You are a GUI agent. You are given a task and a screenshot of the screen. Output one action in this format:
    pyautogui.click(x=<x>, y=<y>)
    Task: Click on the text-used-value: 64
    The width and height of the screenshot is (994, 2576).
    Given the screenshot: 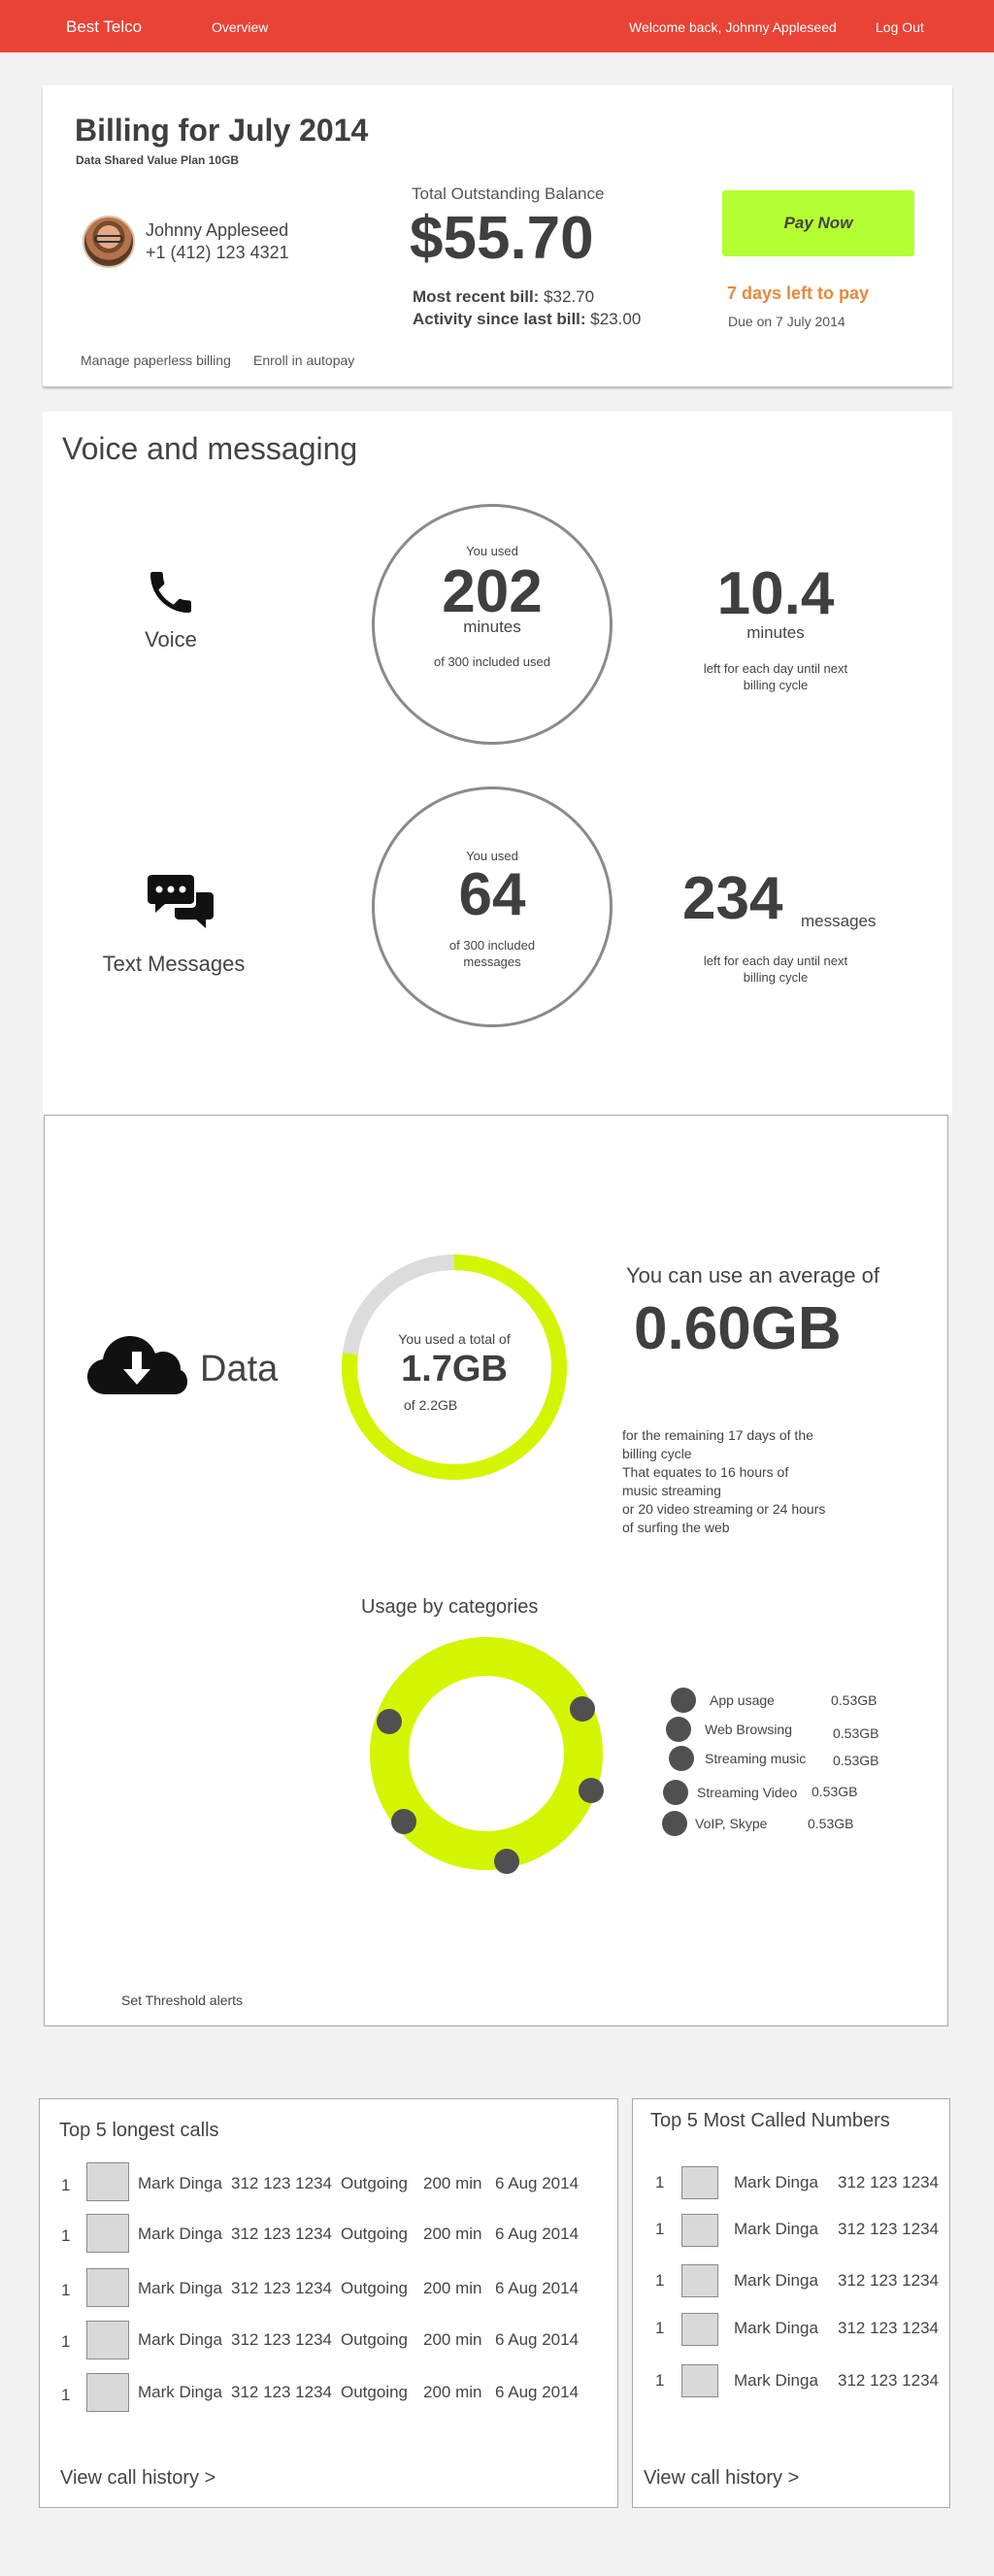 What is the action you would take?
    pyautogui.click(x=492, y=895)
    